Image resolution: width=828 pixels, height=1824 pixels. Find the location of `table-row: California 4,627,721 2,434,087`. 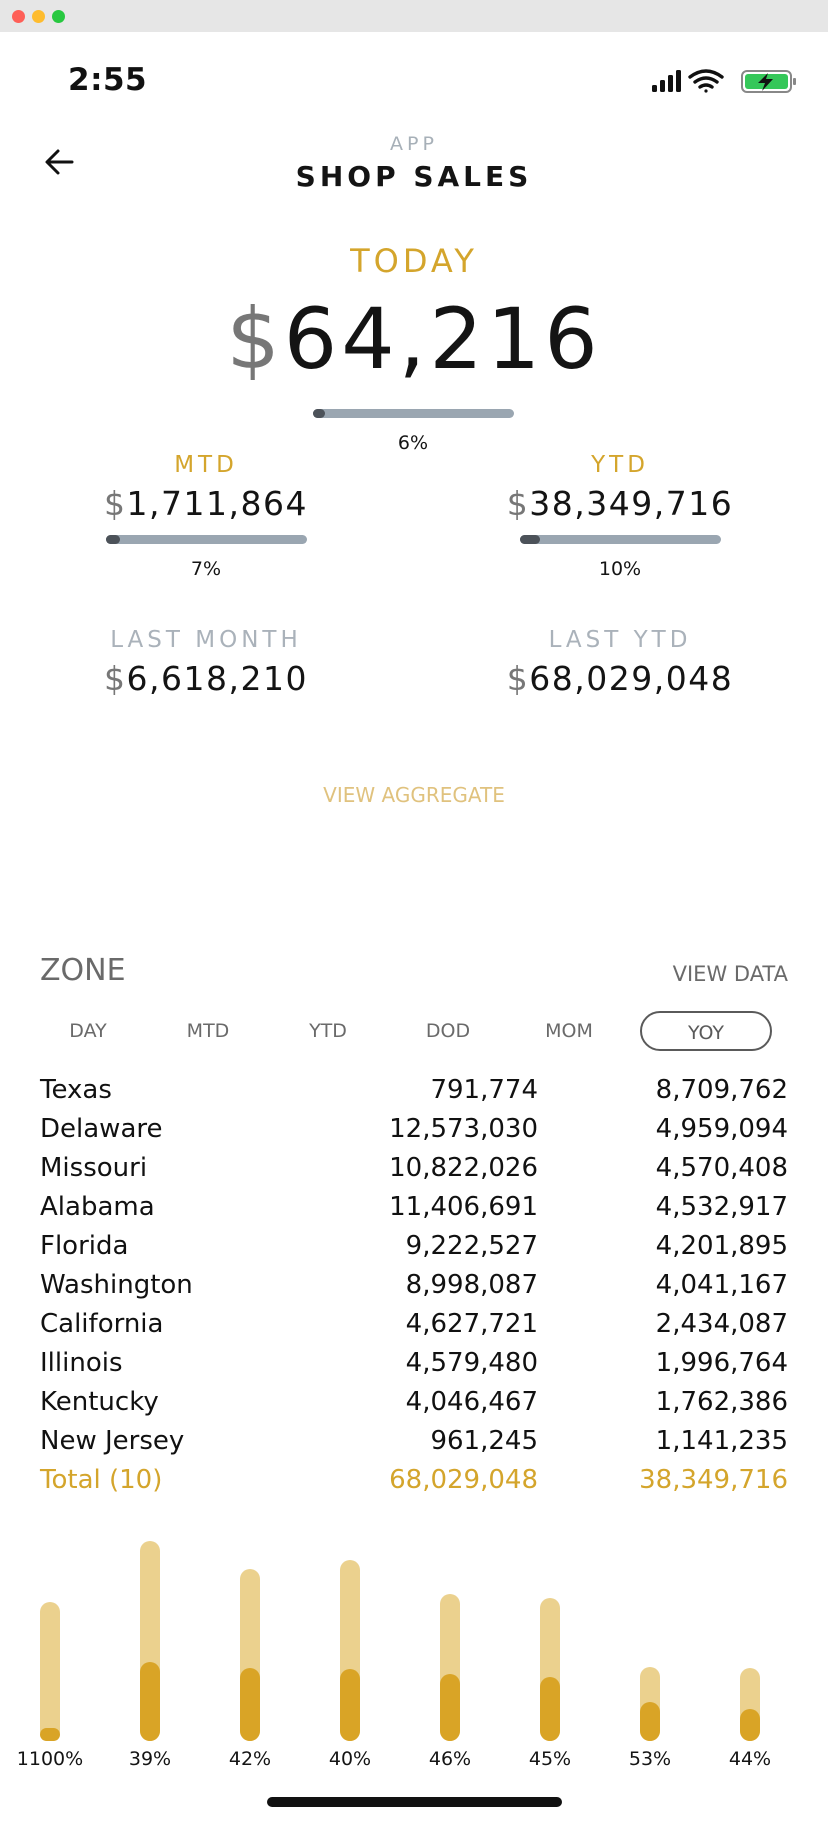

table-row: California 4,627,721 2,434,087 is located at coordinates (414, 1328).